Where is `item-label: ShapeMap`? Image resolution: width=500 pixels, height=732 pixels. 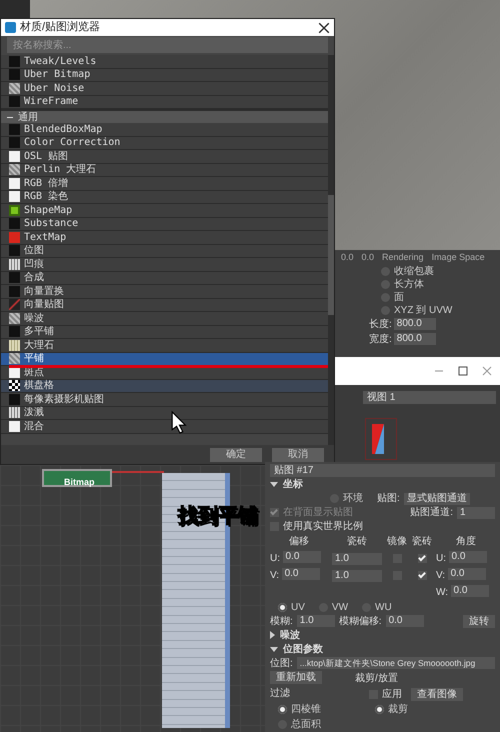
item-label: ShapeMap is located at coordinates (48, 211).